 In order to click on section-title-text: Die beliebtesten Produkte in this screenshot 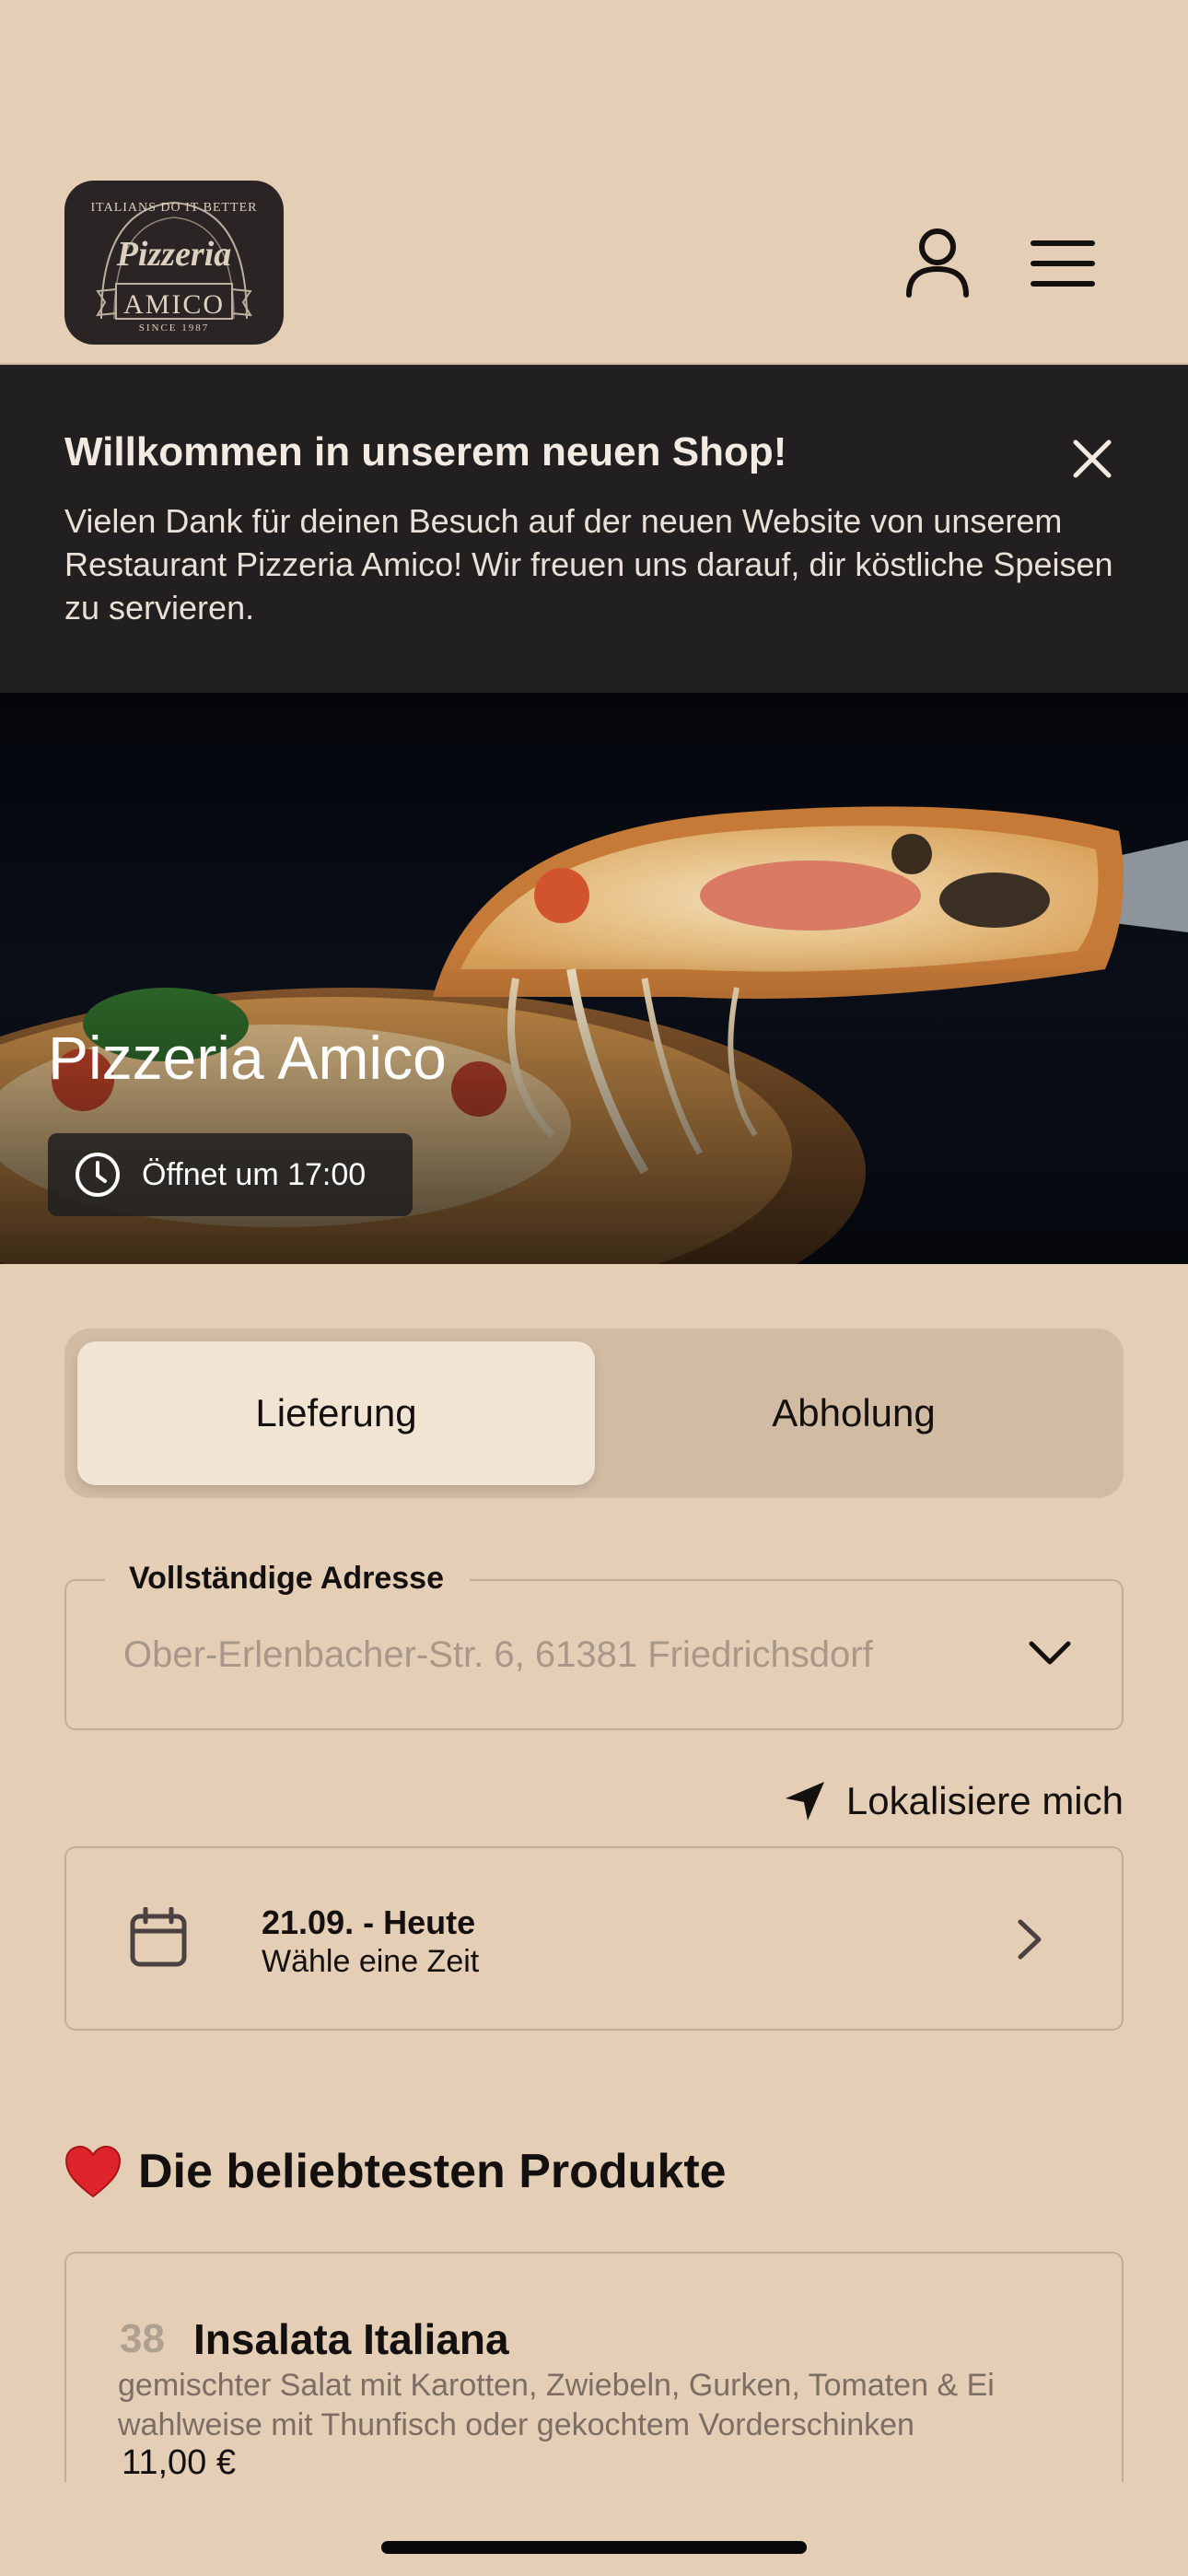, I will do `click(432, 2171)`.